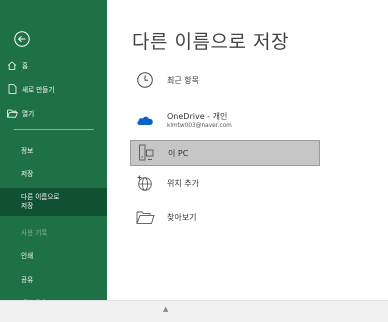 Image resolution: width=388 pixels, height=322 pixels. I want to click on sidebar-item-print: 인쇄, so click(53, 255).